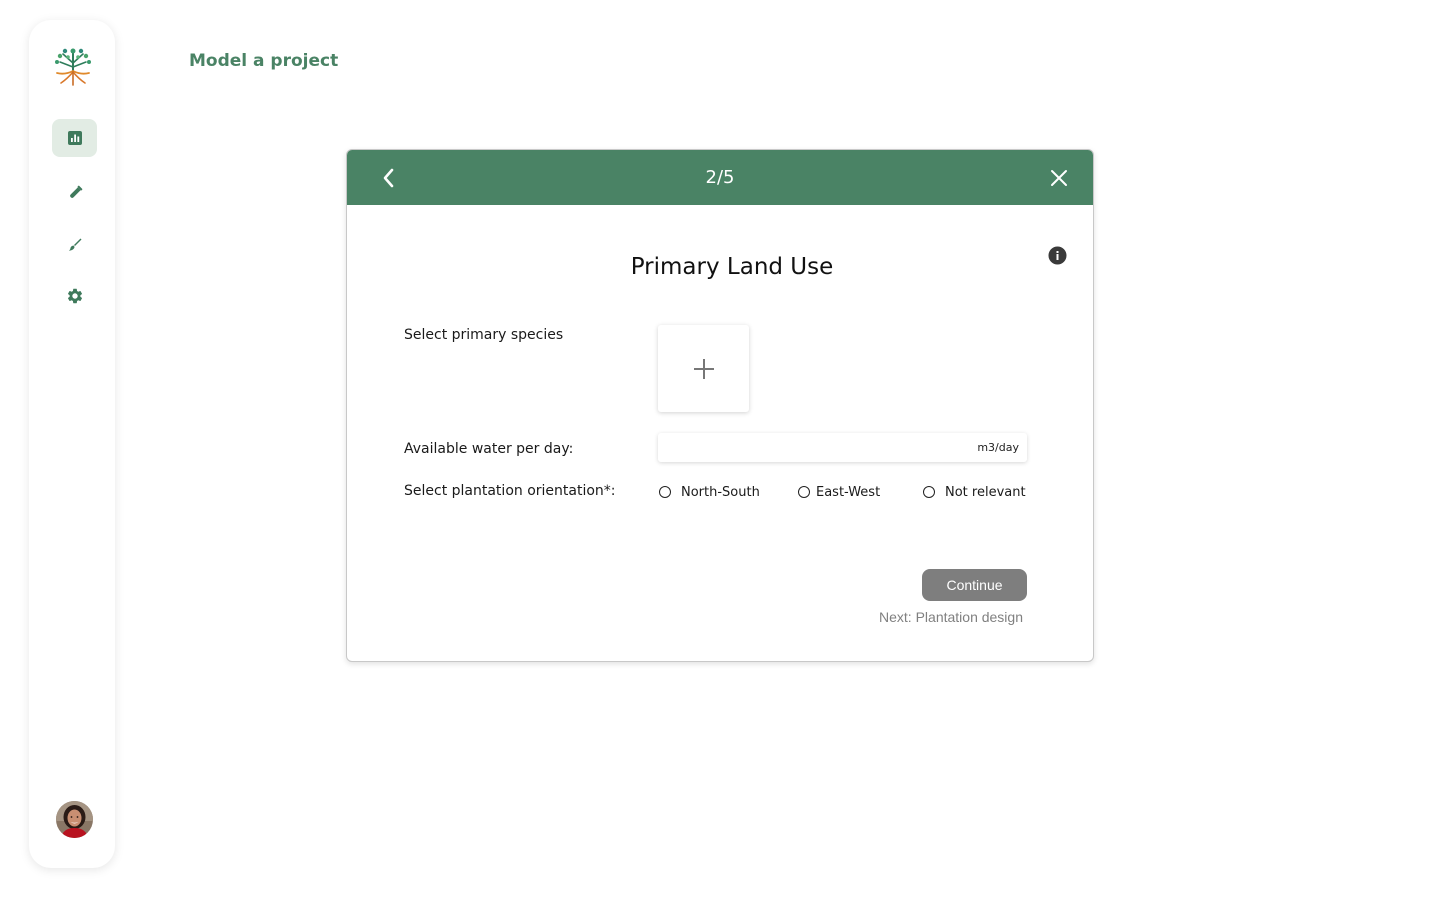  What do you see at coordinates (951, 617) in the screenshot?
I see `next-step-hint: Next: Plantation design` at bounding box center [951, 617].